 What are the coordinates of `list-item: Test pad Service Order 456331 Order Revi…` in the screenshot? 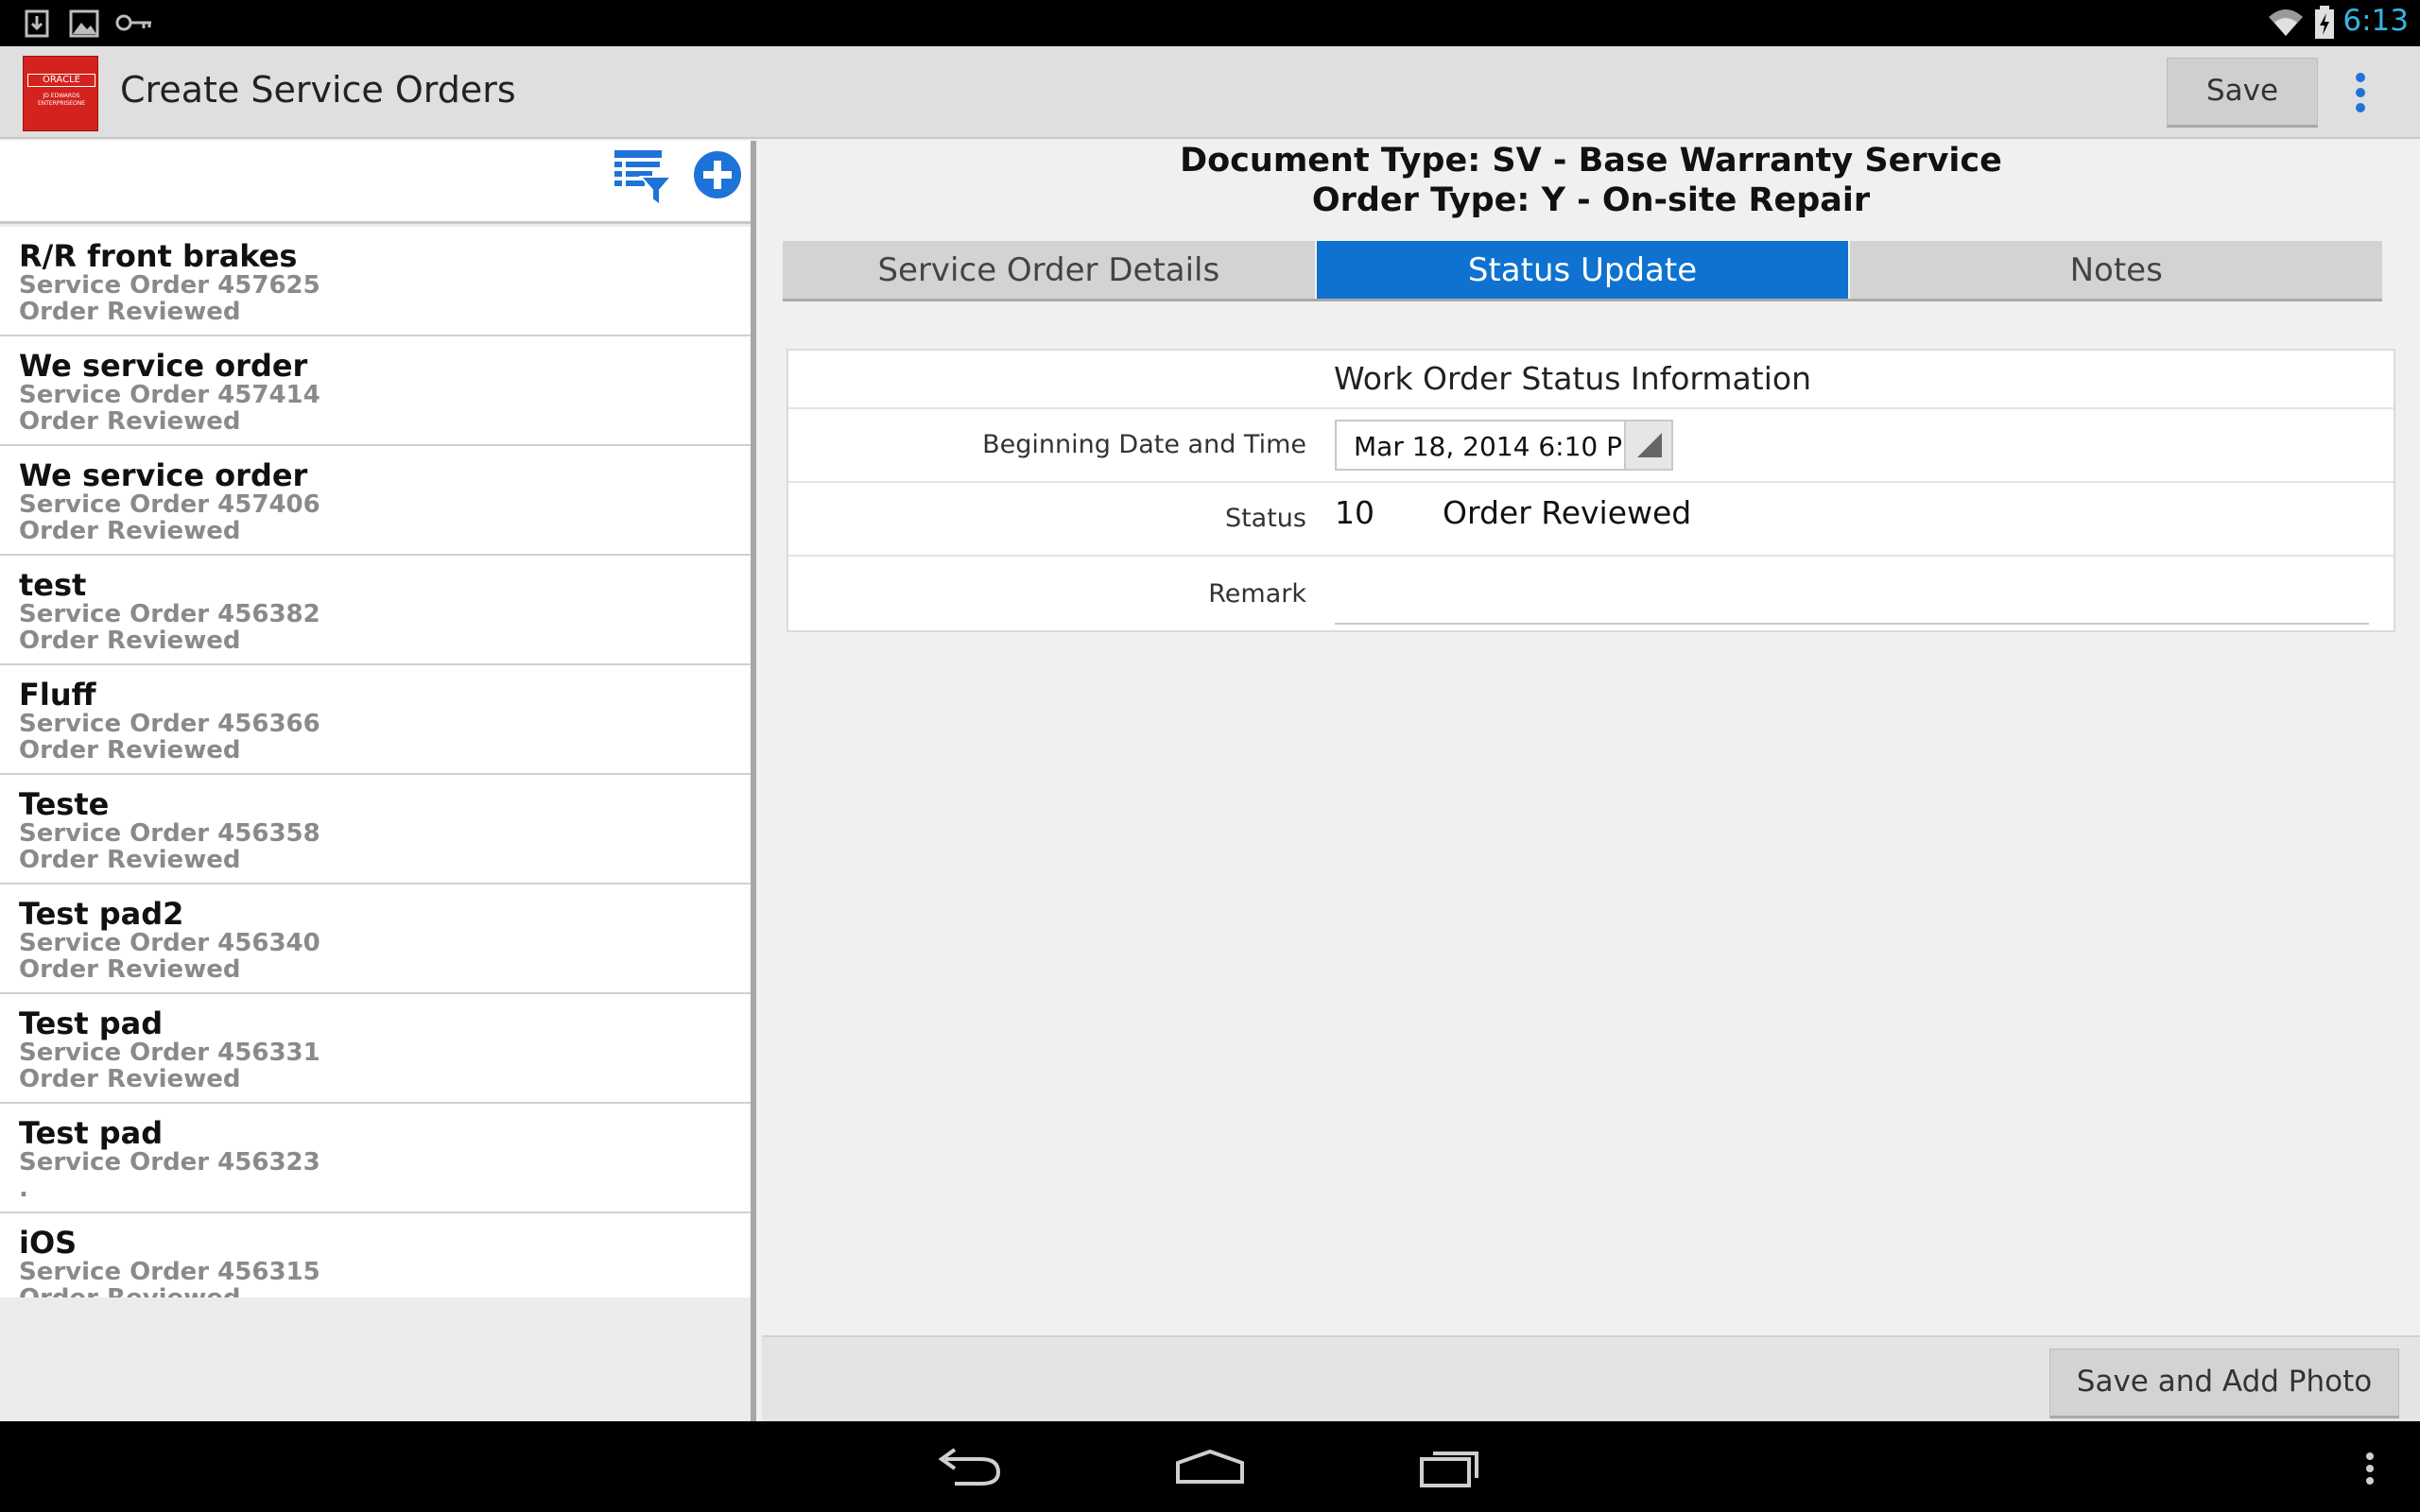 It's located at (375, 1049).